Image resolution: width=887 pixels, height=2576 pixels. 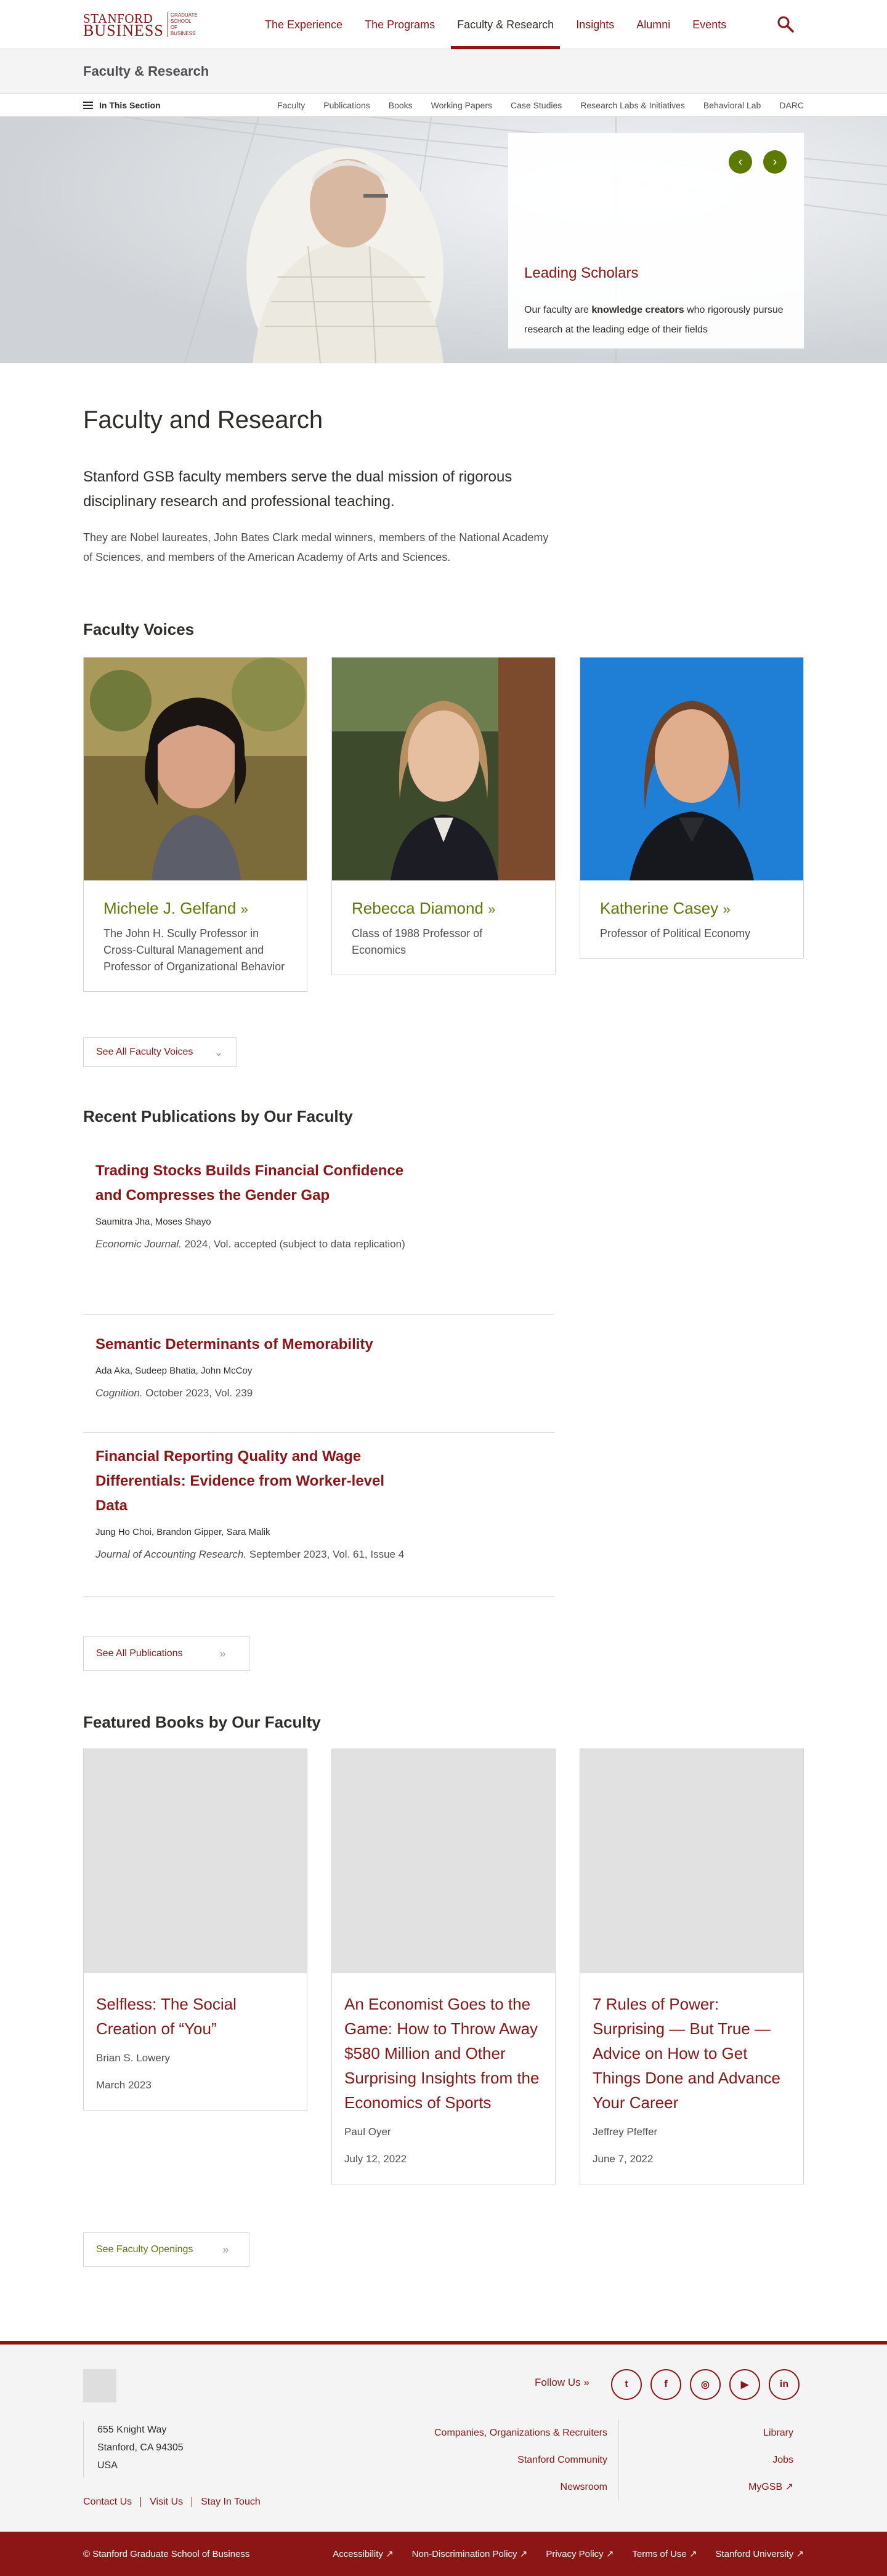 What do you see at coordinates (502, 2487) in the screenshot?
I see `footer-link-newsroom: Newsroom` at bounding box center [502, 2487].